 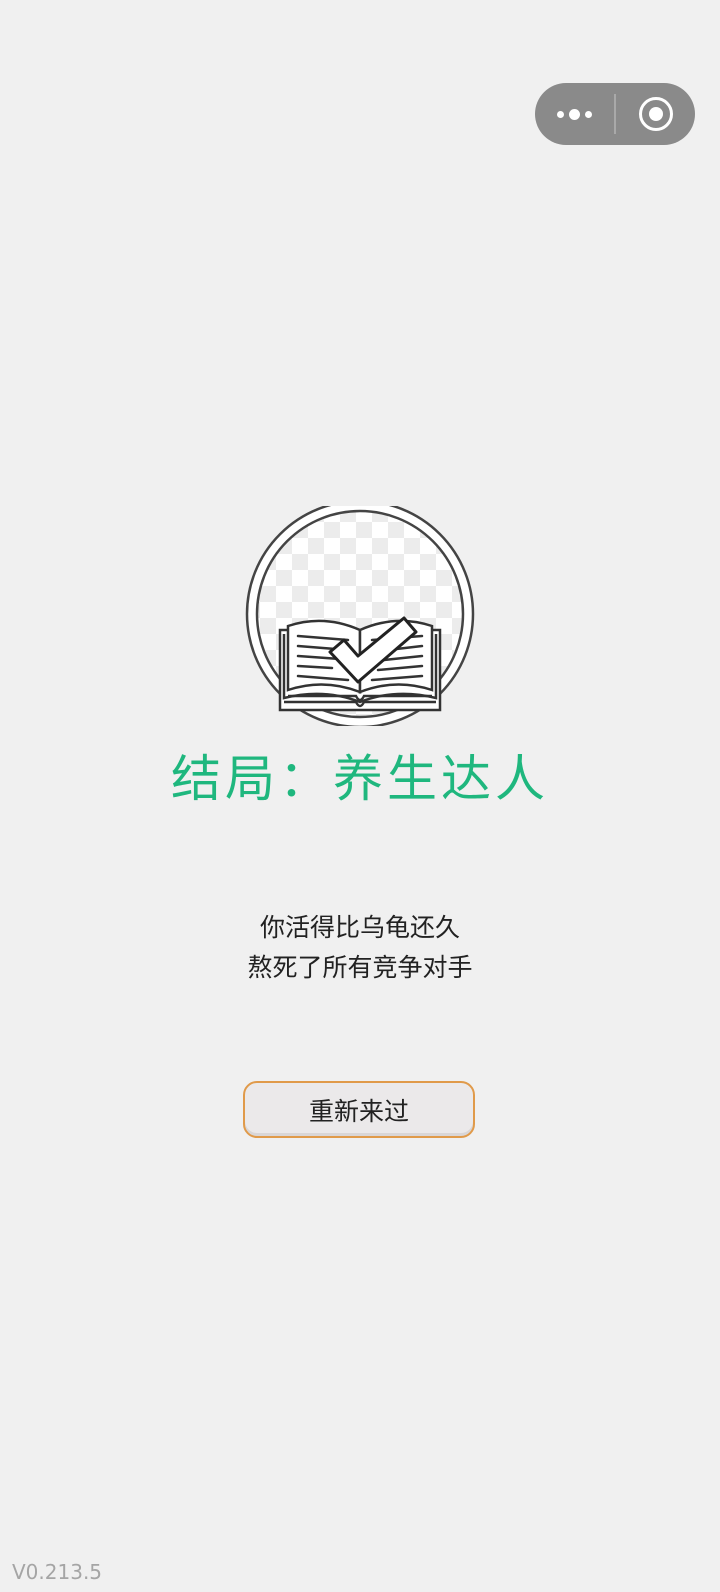 I want to click on close-miniprogram-button, so click(x=655, y=114).